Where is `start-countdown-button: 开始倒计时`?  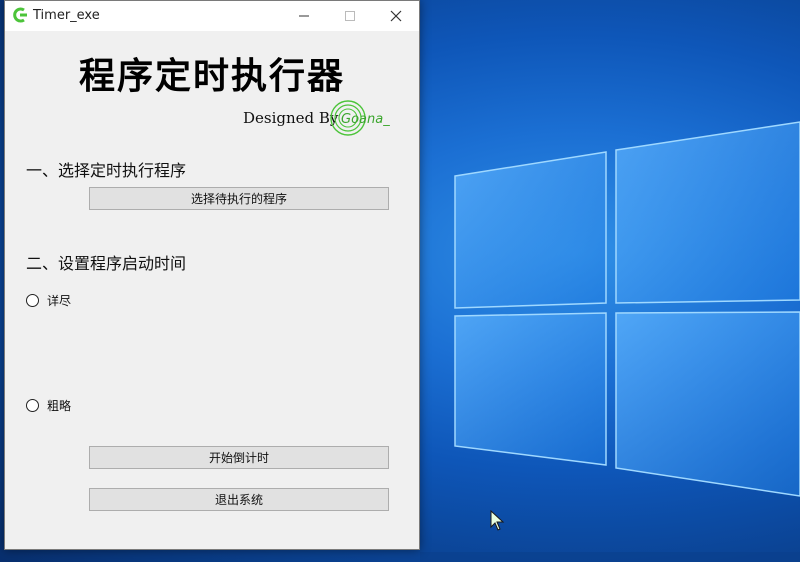 start-countdown-button: 开始倒计时 is located at coordinates (239, 457).